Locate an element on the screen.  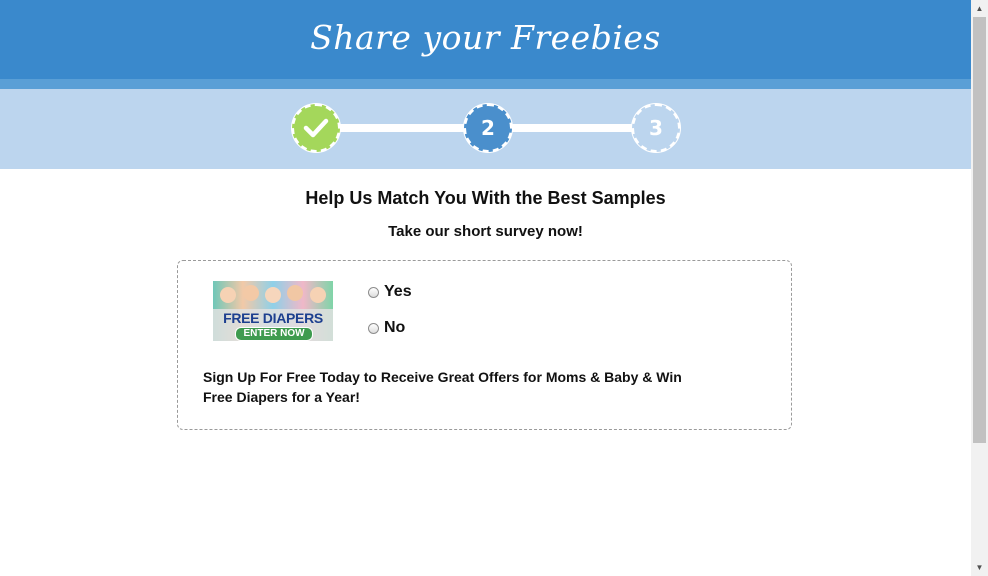
site-title: Share your Freebies is located at coordinates (485, 37).